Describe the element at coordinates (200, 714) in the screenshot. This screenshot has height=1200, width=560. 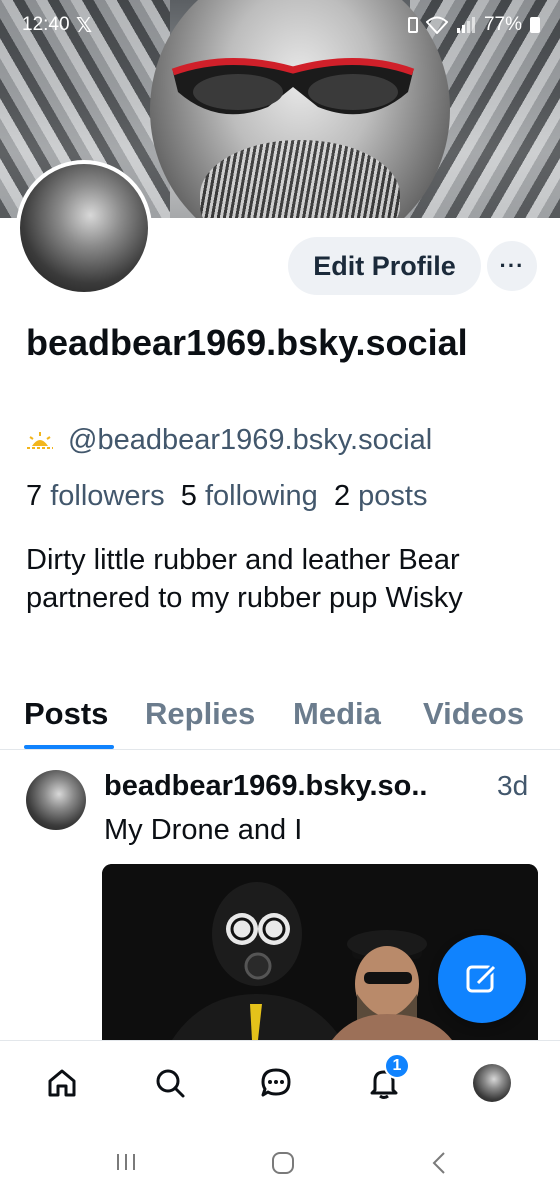
I see `tab-replies: Replies` at that location.